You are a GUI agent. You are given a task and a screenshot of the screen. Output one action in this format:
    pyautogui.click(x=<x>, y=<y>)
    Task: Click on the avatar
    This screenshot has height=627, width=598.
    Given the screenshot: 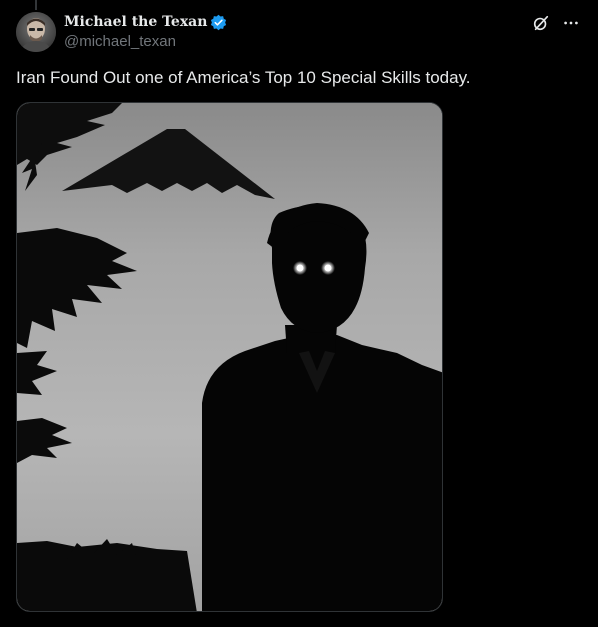 What is the action you would take?
    pyautogui.click(x=36, y=32)
    